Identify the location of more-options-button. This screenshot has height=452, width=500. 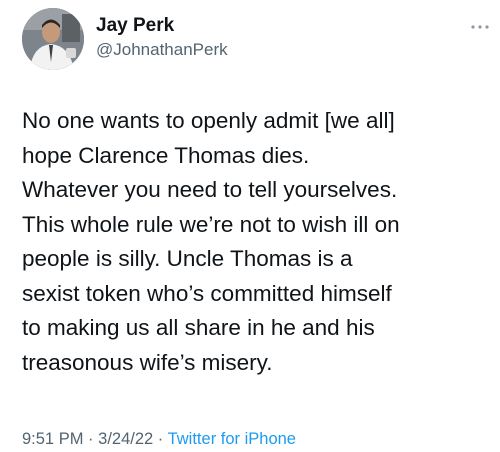
(480, 23).